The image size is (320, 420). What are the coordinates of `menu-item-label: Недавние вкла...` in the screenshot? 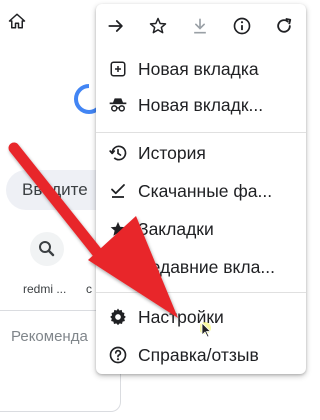 It's located at (206, 266).